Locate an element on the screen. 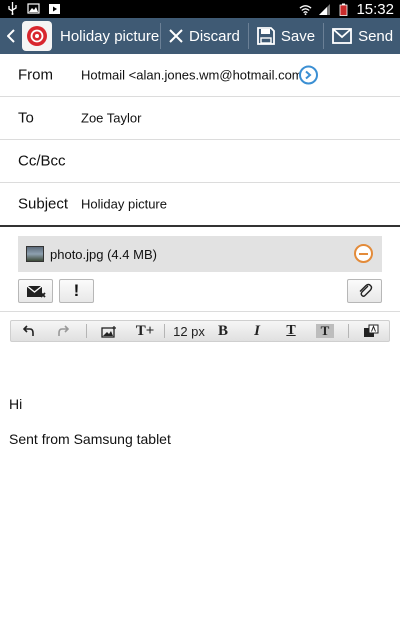 This screenshot has width=400, height=640. attachment-item: photo.jpg (4.4 MB) is located at coordinates (200, 254).